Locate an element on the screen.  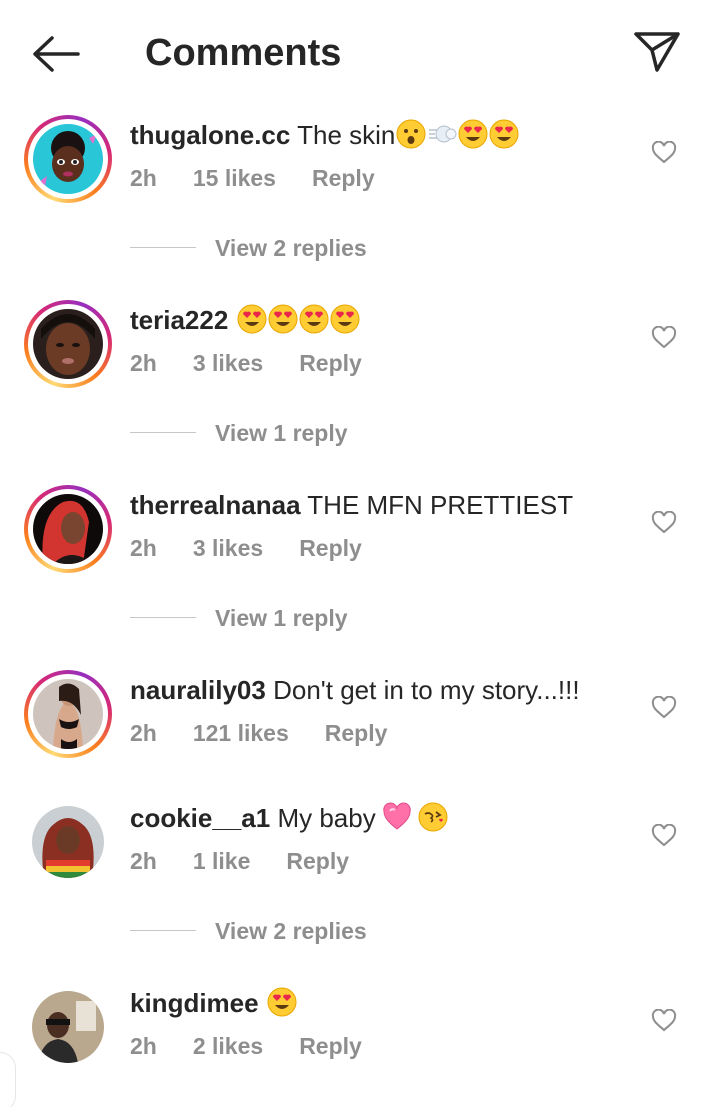
comment-meta: 2h 15 likes Reply is located at coordinates (270, 178).